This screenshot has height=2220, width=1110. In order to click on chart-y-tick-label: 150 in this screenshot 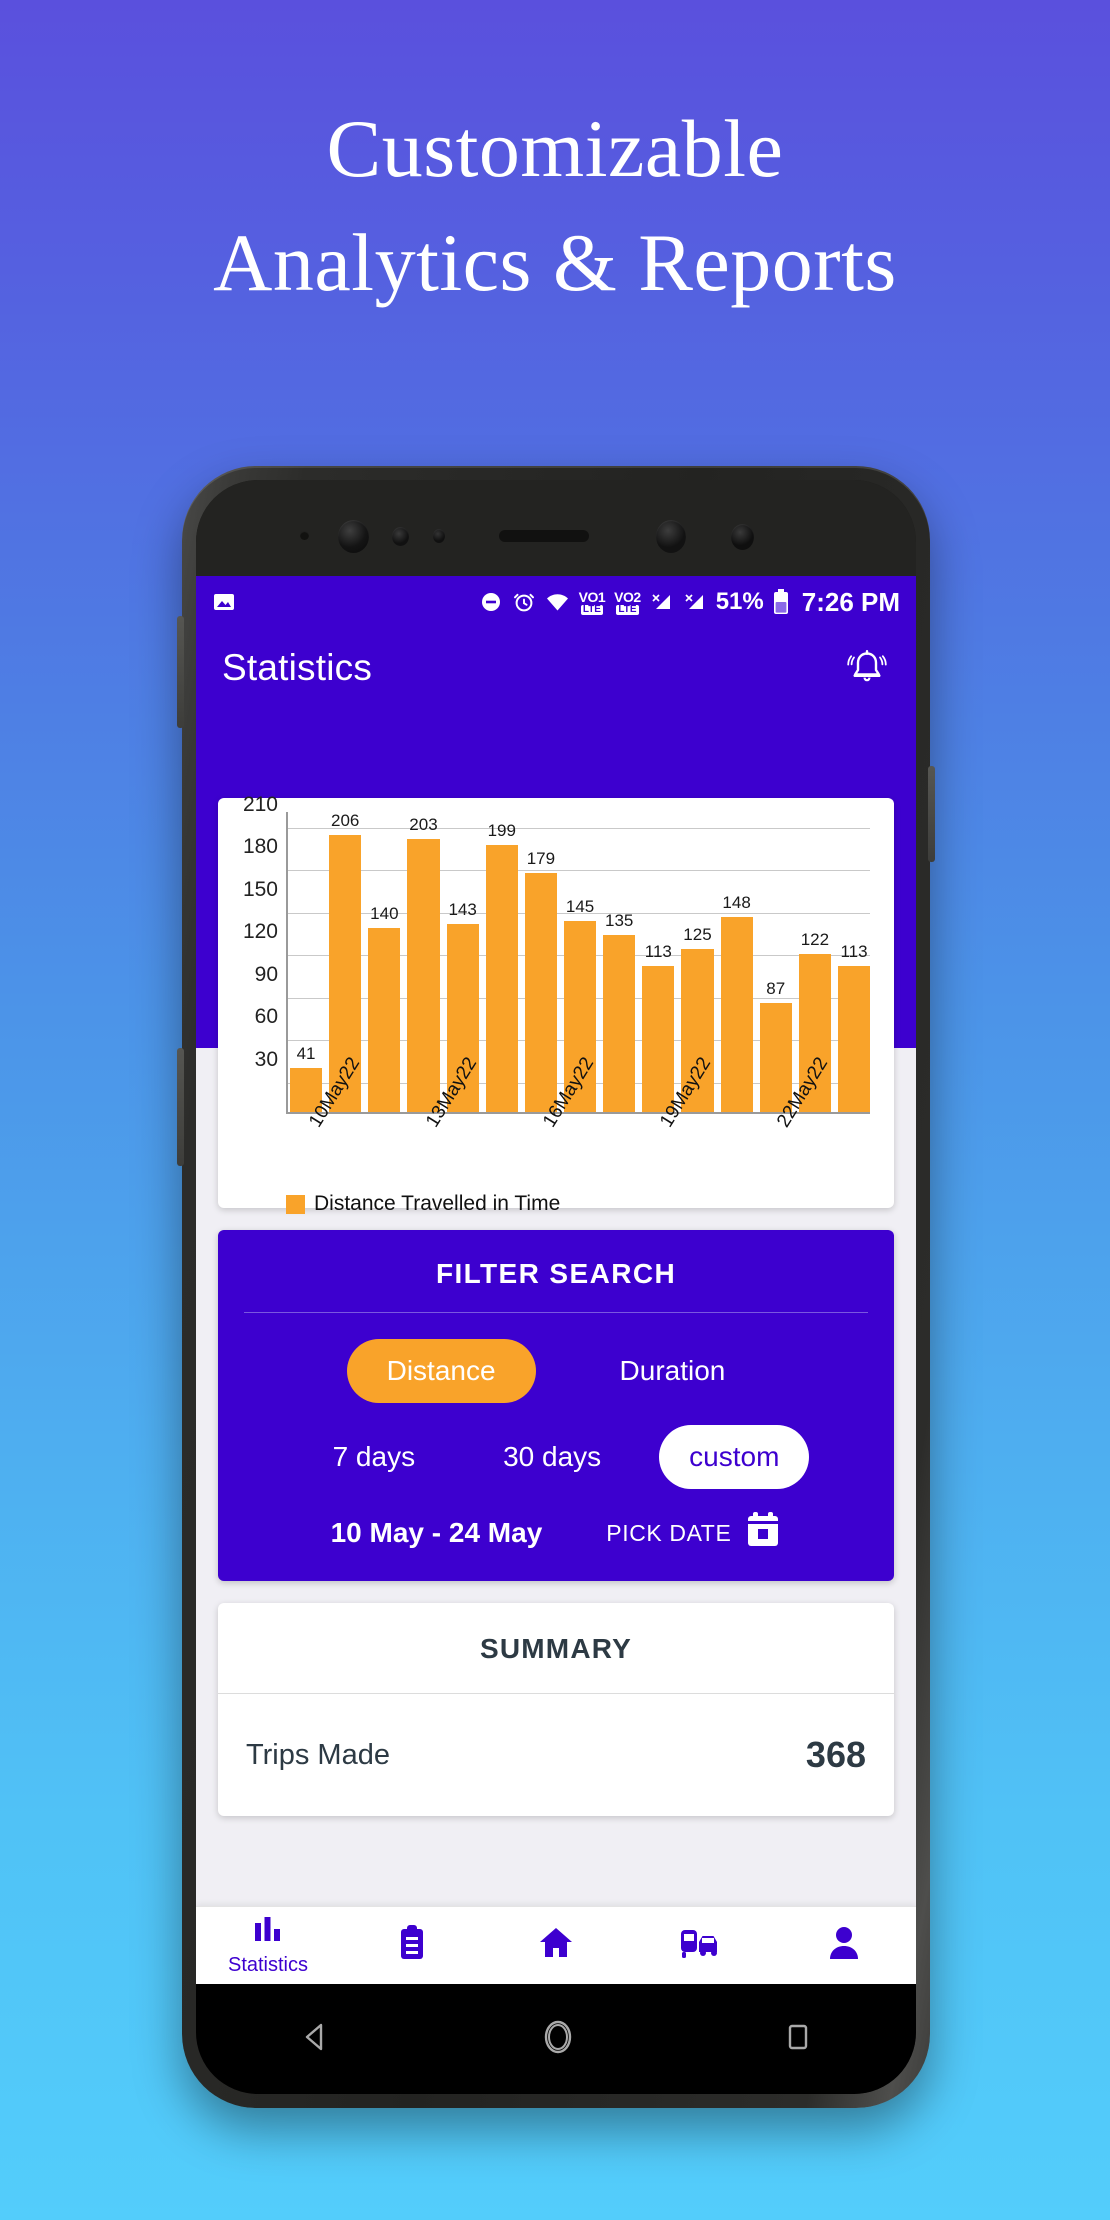, I will do `click(260, 889)`.